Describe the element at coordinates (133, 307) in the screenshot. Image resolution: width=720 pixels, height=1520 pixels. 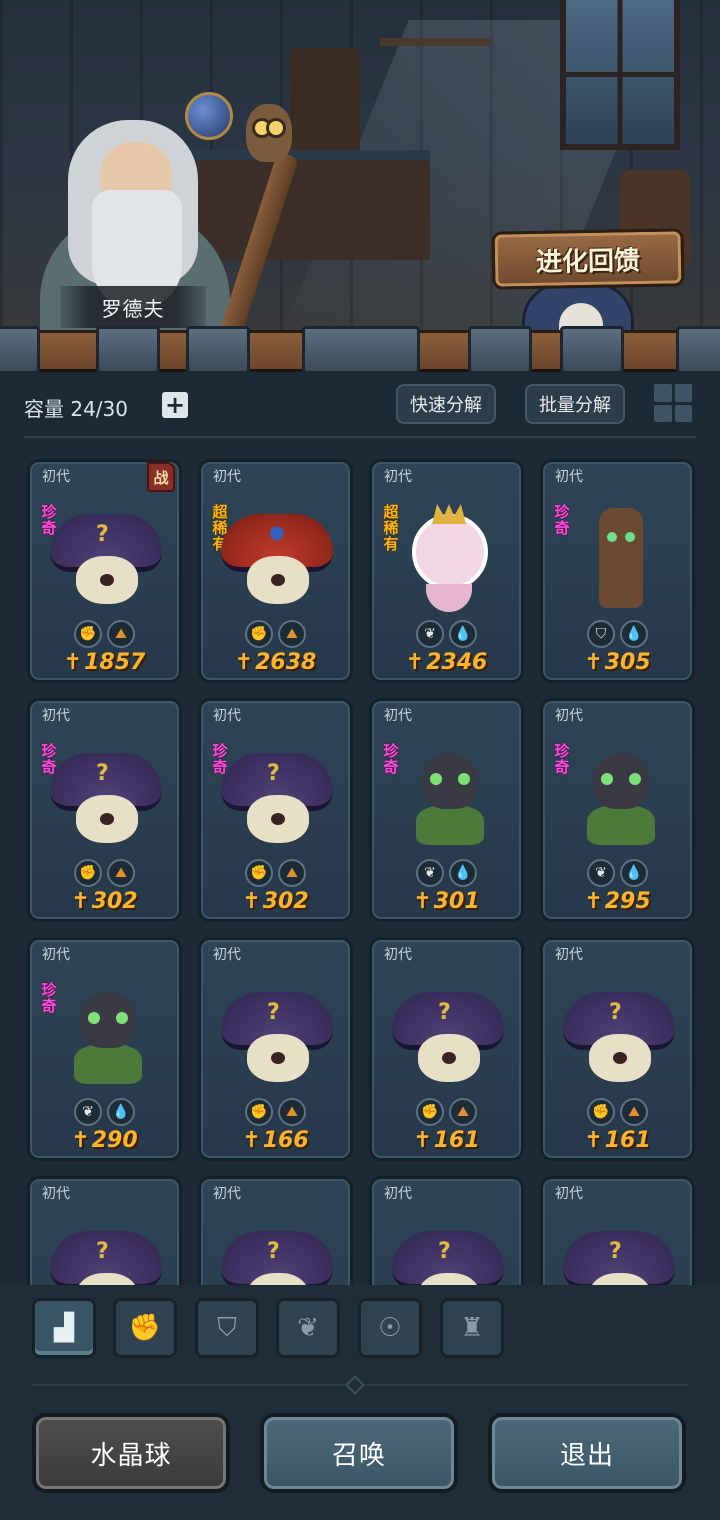
I see `npc-name-label: 罗德夫` at that location.